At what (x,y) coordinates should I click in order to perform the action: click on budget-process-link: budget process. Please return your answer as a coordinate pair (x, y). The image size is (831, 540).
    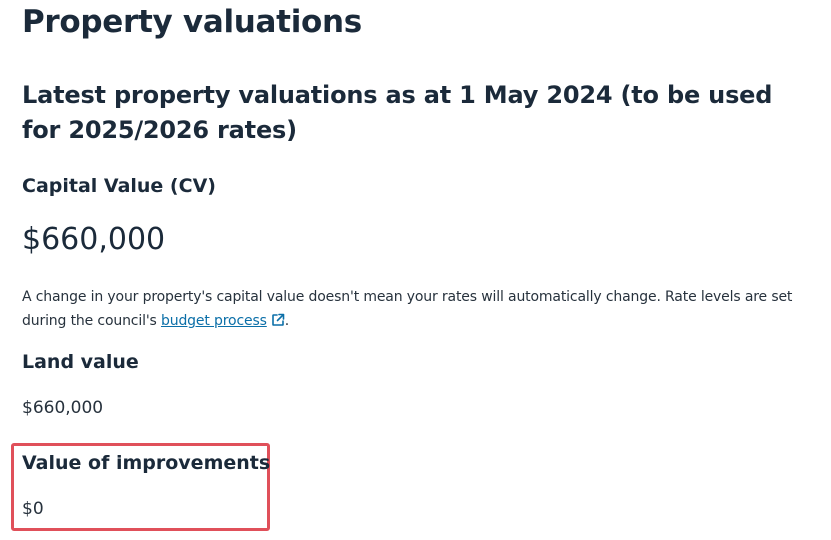
    Looking at the image, I should click on (214, 321).